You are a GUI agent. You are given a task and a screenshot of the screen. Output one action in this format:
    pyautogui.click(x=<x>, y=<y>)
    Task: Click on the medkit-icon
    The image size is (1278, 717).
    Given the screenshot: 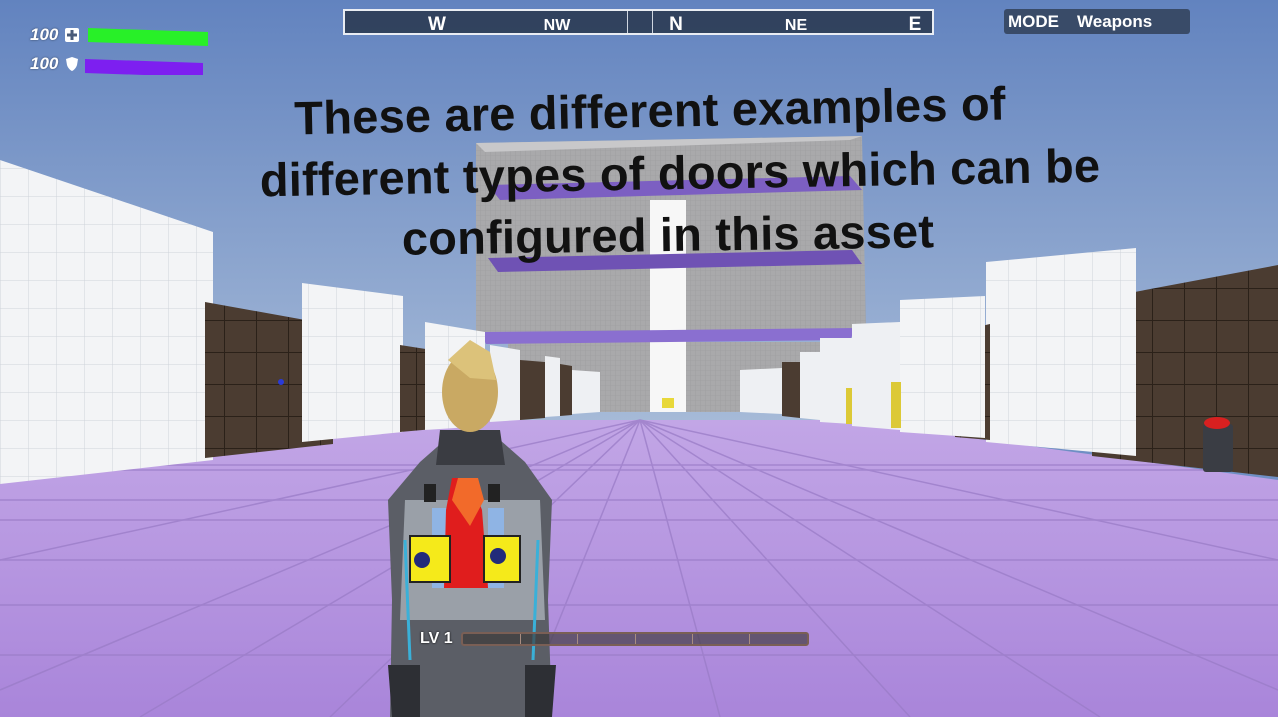 What is the action you would take?
    pyautogui.click(x=72, y=35)
    